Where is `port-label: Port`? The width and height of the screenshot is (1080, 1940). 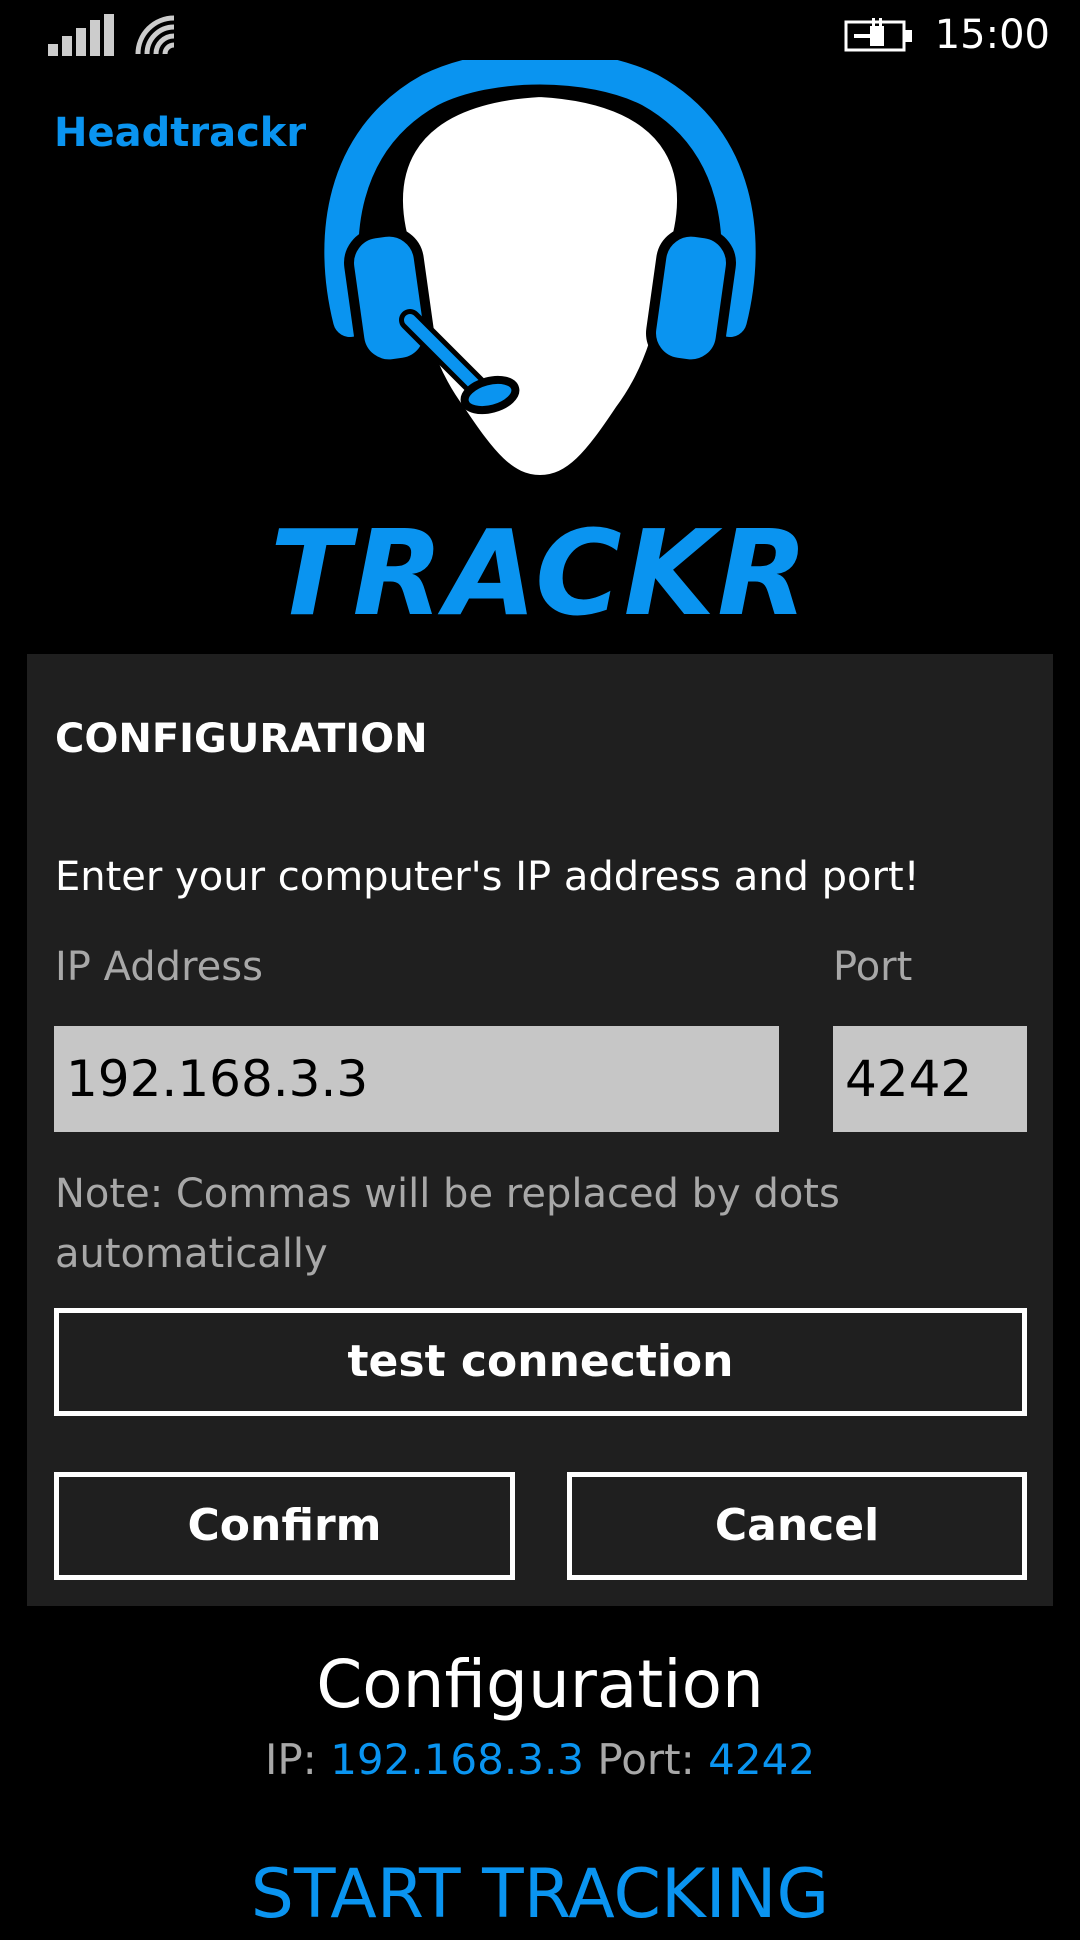
port-label: Port is located at coordinates (873, 967).